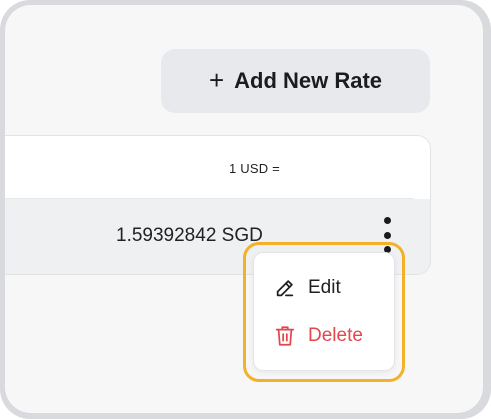 This screenshot has width=491, height=419. Describe the element at coordinates (335, 335) in the screenshot. I see `menu-item-delete-label: Delete` at that location.